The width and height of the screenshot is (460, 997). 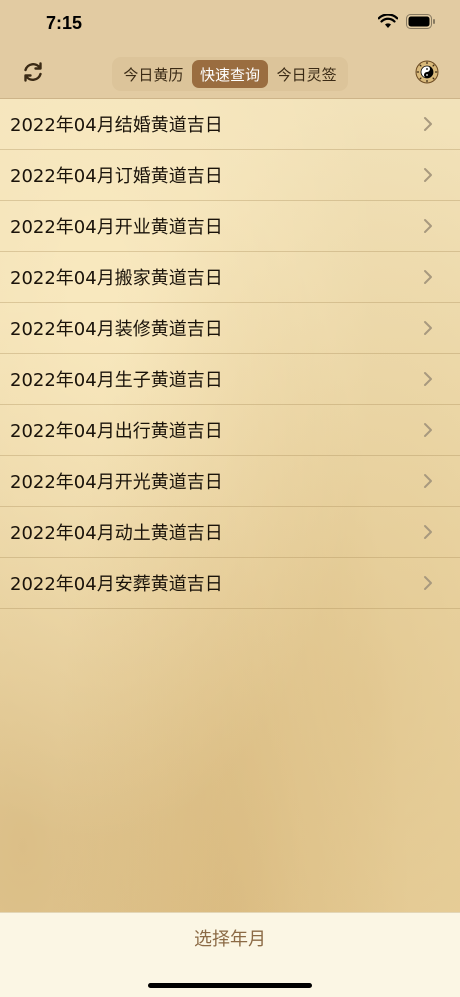 I want to click on nav-bar: 今日黄历 快速查询 今日灵签, so click(x=230, y=74).